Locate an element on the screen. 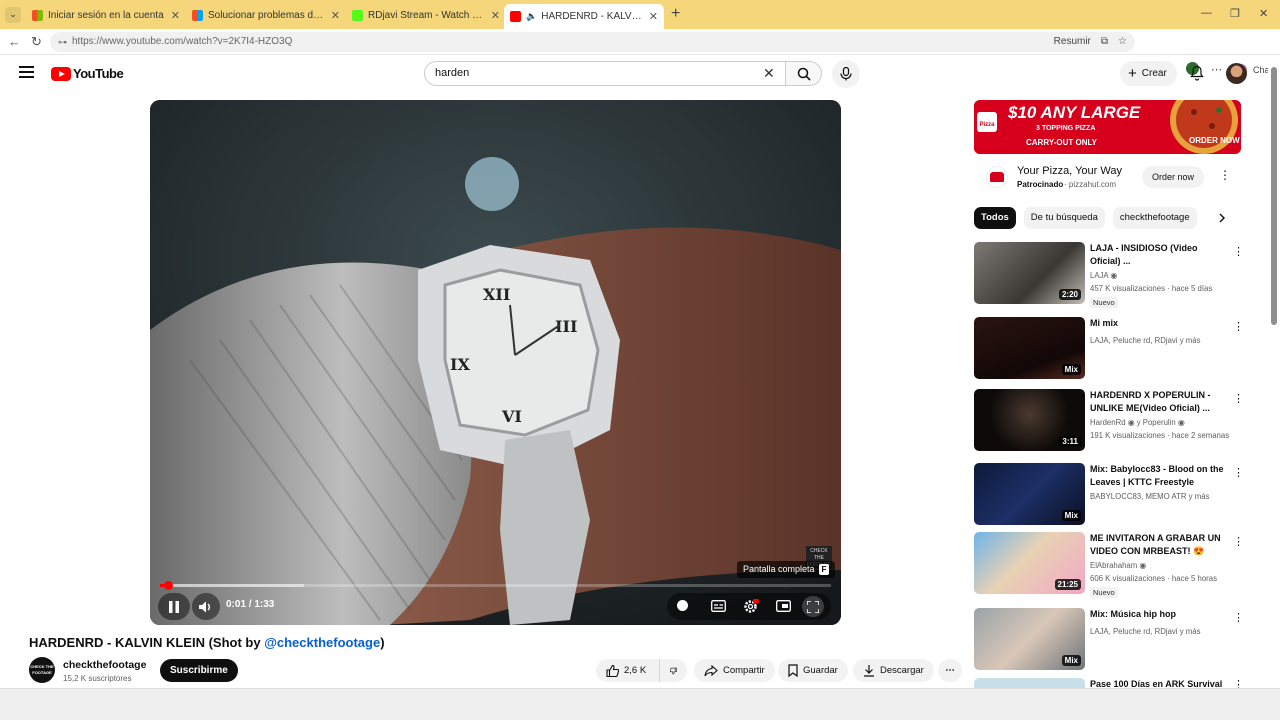 The image size is (1280, 720). ad-title: Your Pizza, Your Way is located at coordinates (1069, 171).